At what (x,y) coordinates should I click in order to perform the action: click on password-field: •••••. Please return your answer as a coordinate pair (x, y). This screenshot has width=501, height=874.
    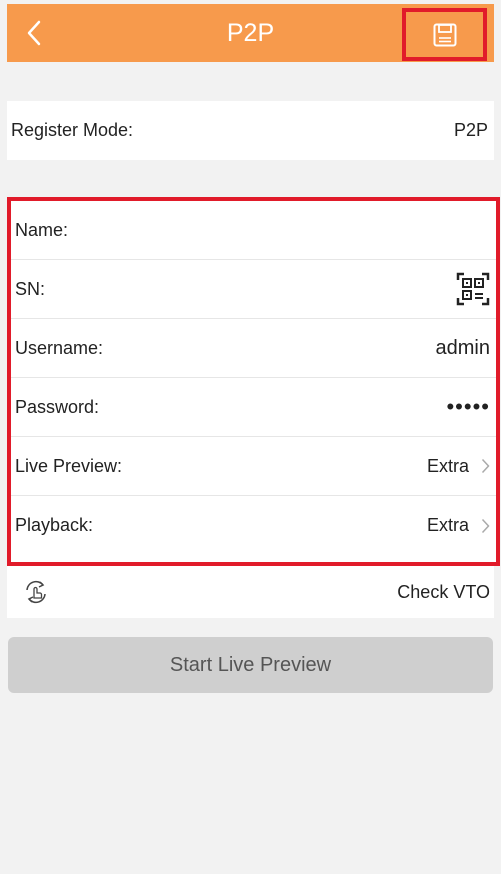
    Looking at the image, I should click on (468, 407).